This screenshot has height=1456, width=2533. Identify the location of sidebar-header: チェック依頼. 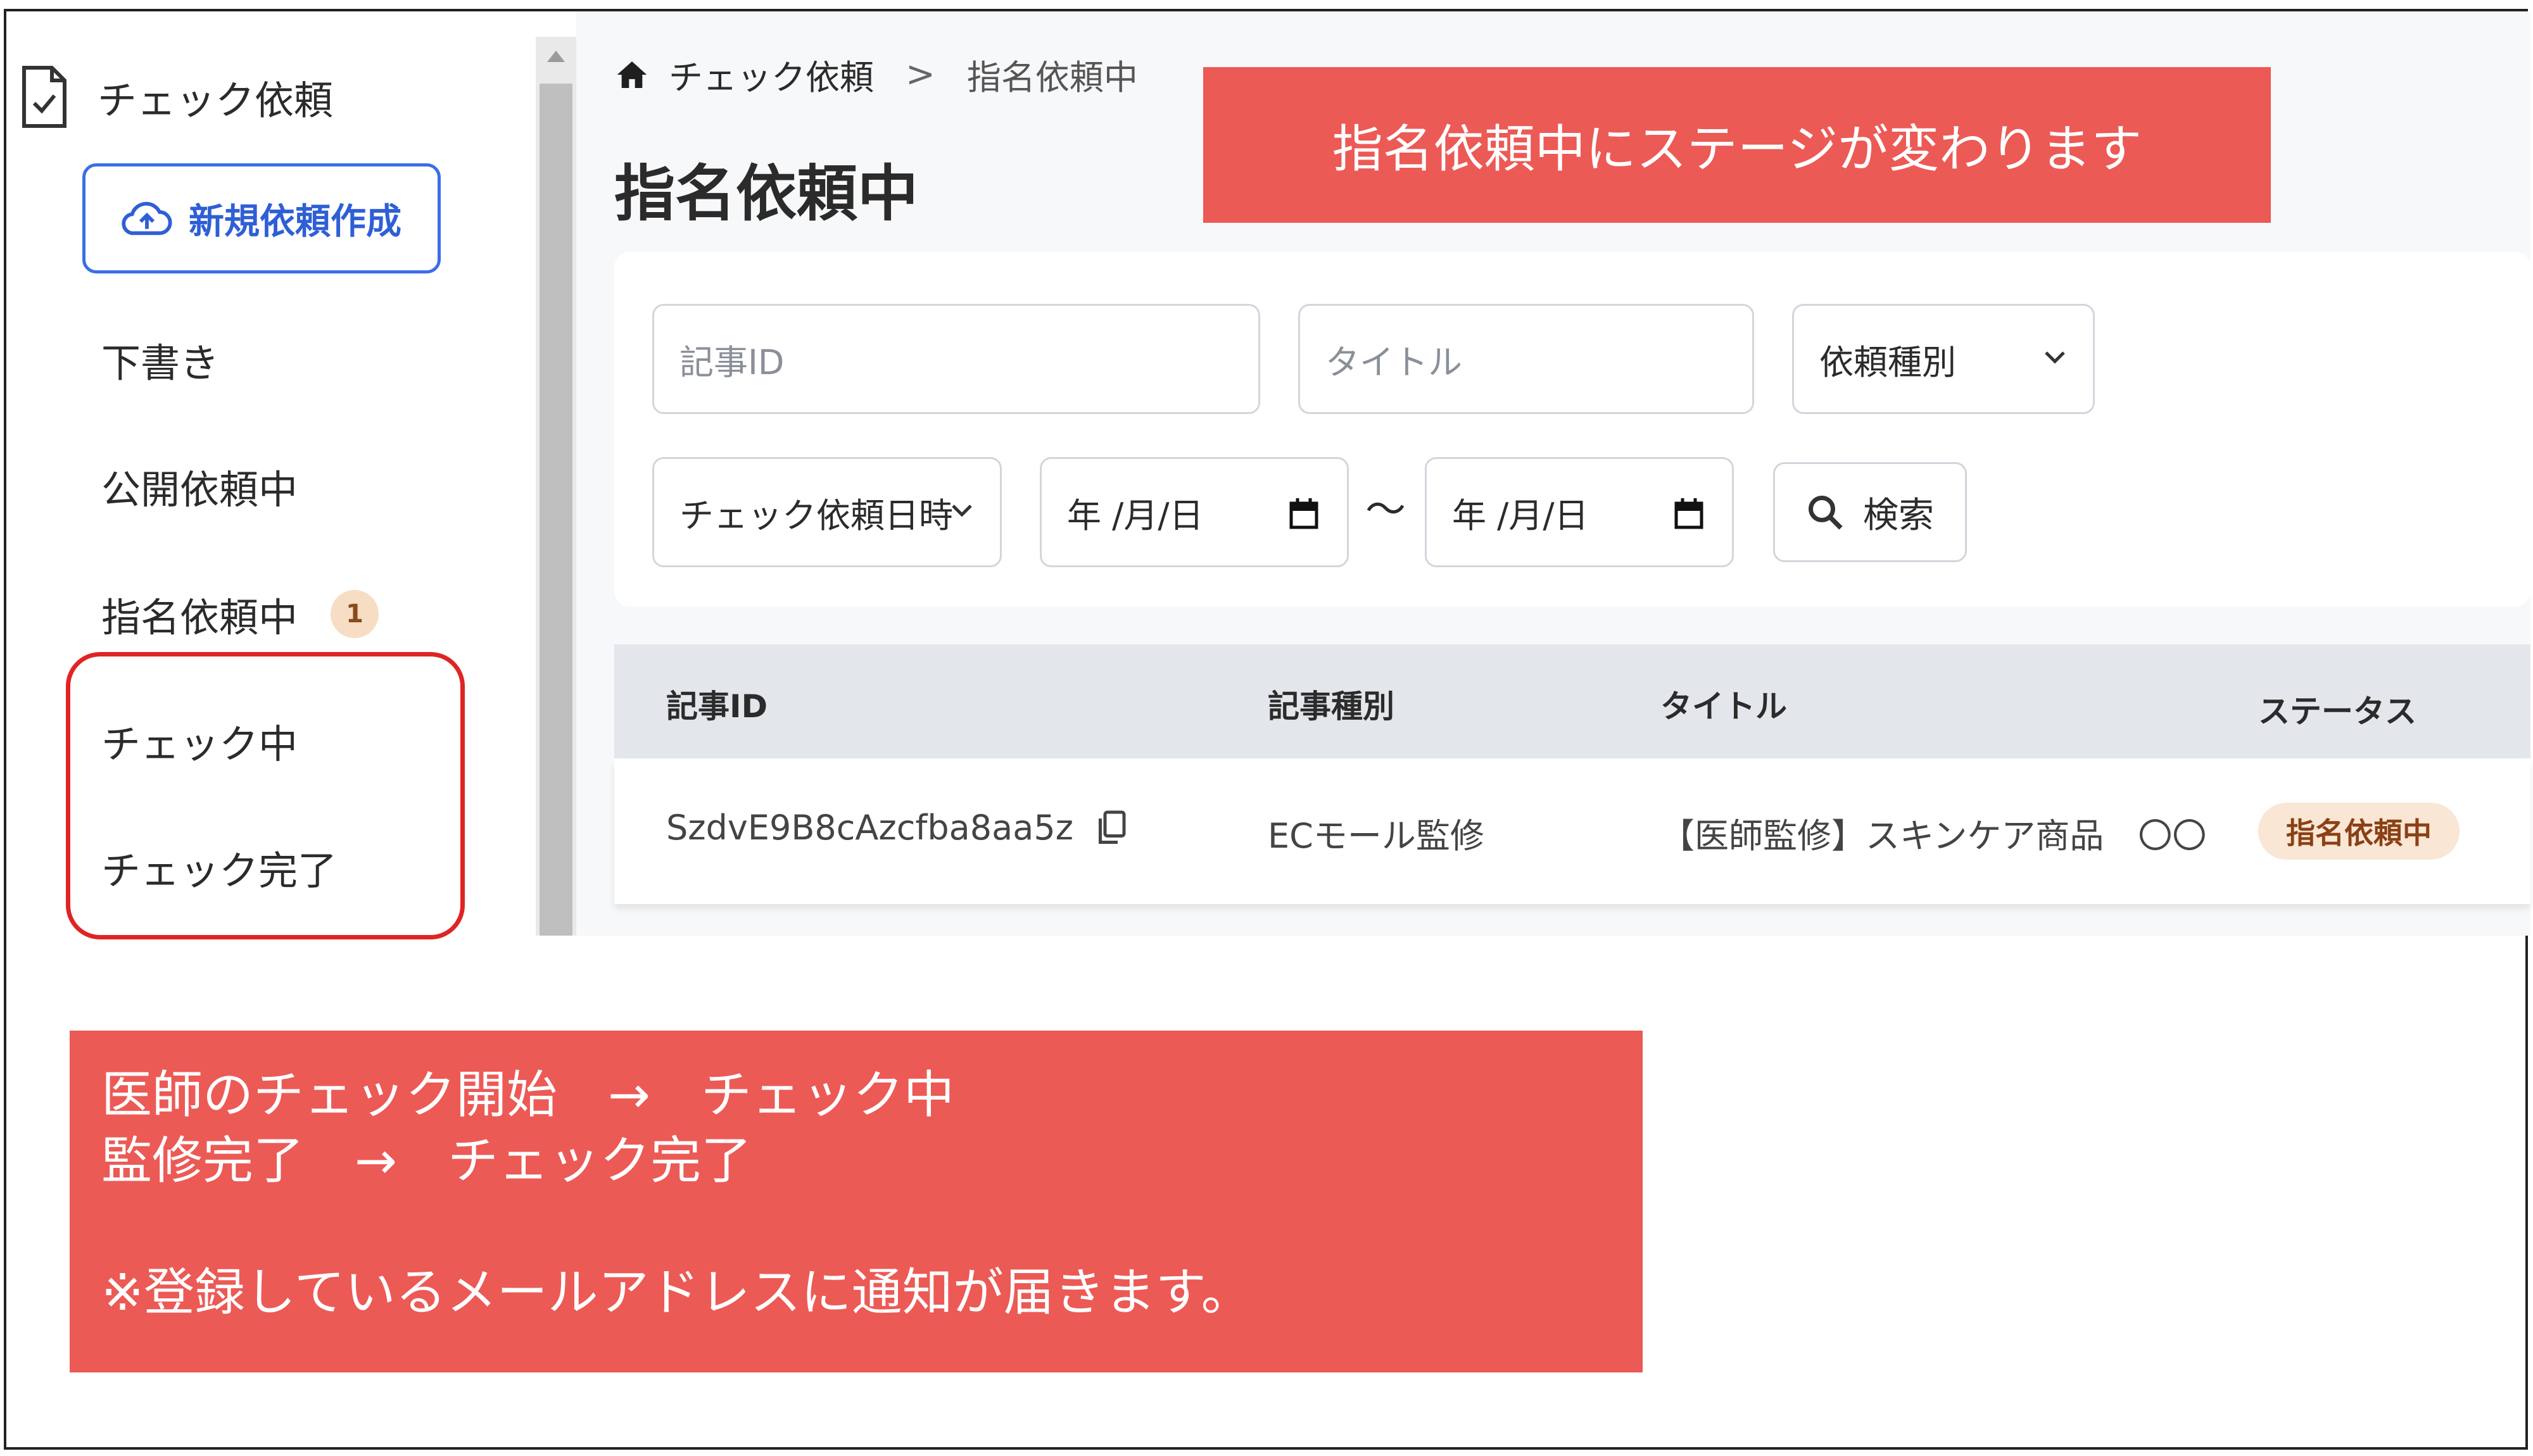
(176, 97).